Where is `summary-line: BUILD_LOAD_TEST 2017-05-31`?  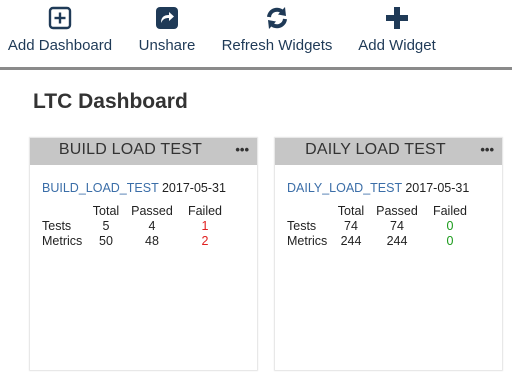 summary-line: BUILD_LOAD_TEST 2017-05-31 is located at coordinates (149, 188).